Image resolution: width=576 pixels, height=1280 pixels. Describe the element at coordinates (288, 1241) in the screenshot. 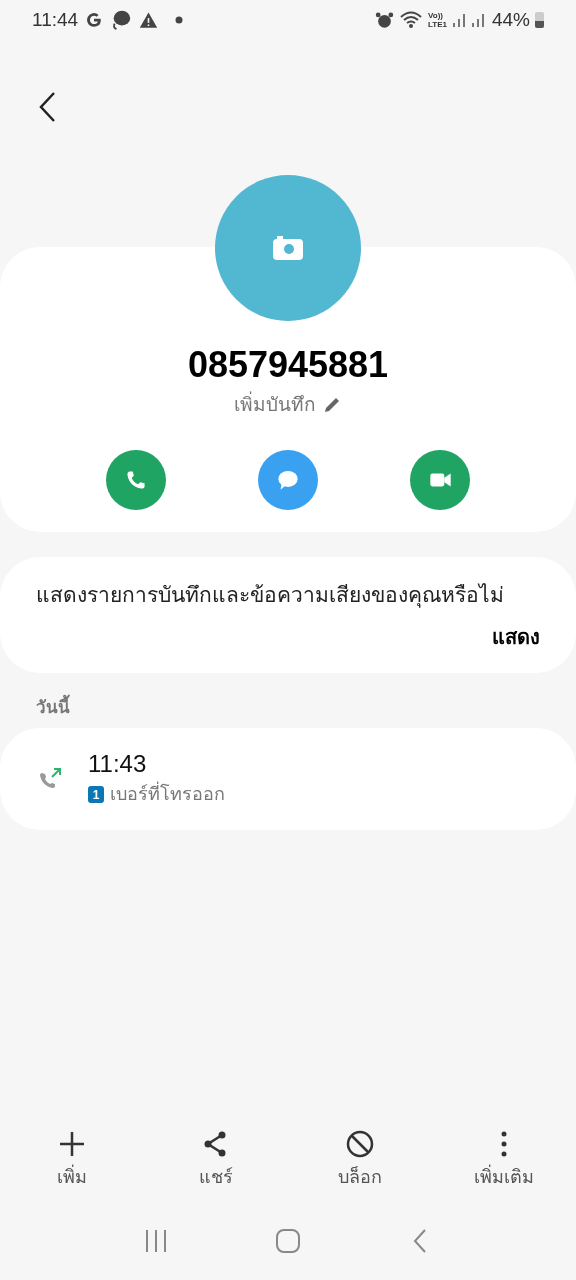

I see `home-icon` at that location.